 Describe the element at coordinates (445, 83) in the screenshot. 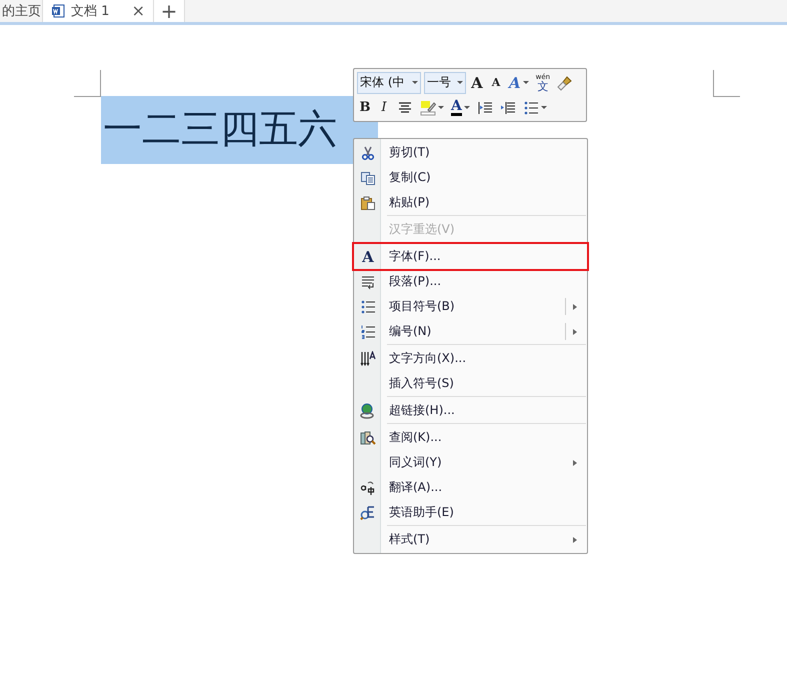

I see `font-size-field: 一号` at that location.